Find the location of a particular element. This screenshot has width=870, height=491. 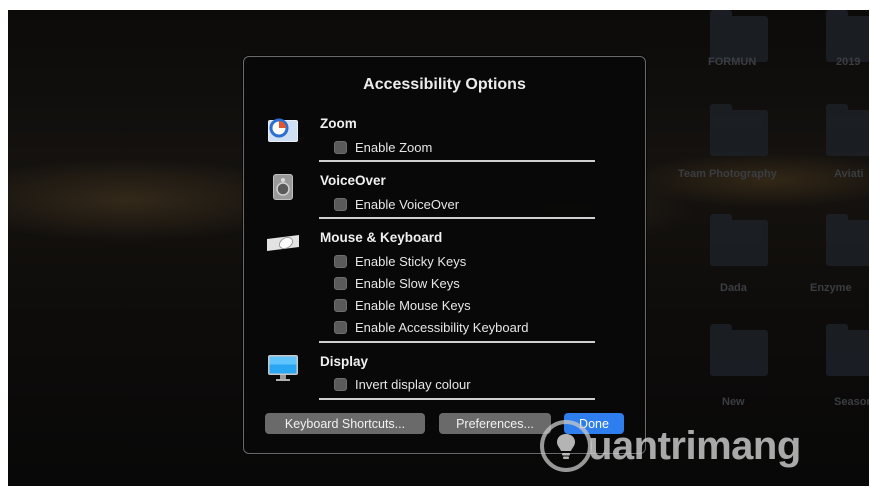

folder-label-team-photography: Team Photography is located at coordinates (727, 174).